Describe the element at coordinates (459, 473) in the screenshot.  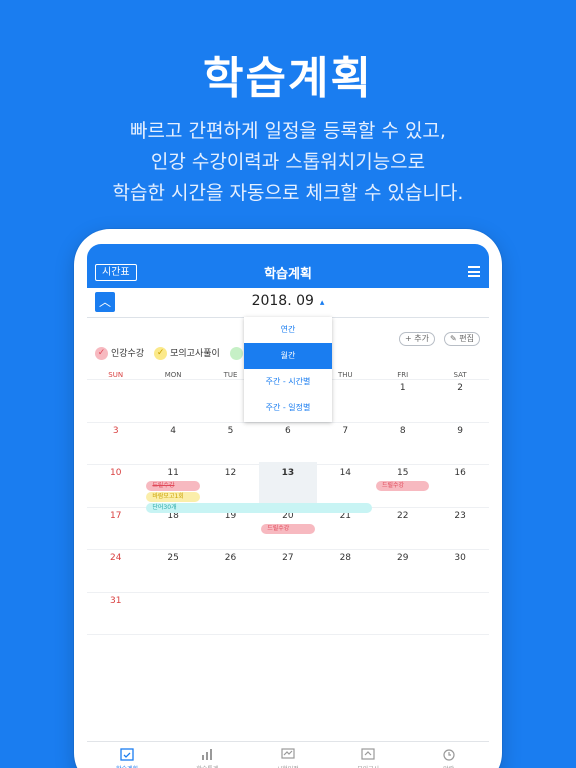
I see `calendar-day: 16` at that location.